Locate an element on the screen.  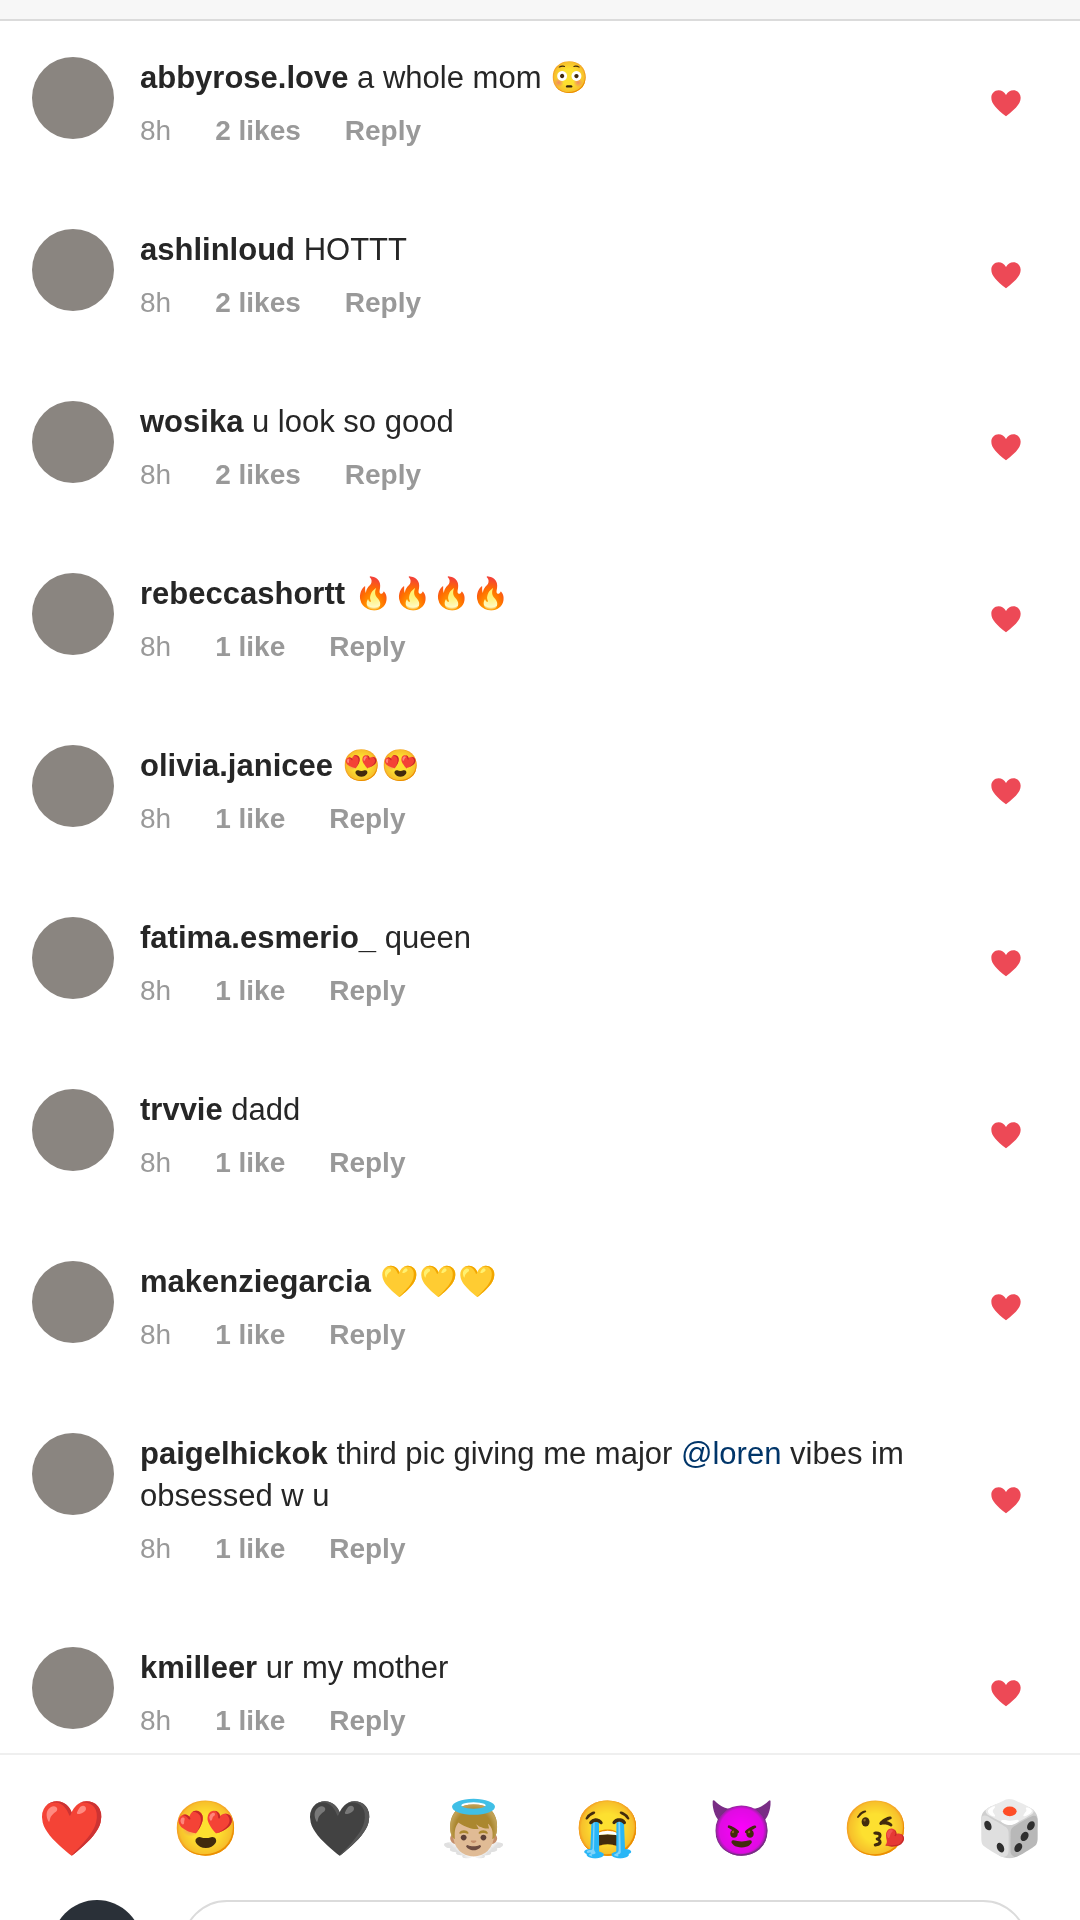
emoji-button: 😍 is located at coordinates (205, 1827).